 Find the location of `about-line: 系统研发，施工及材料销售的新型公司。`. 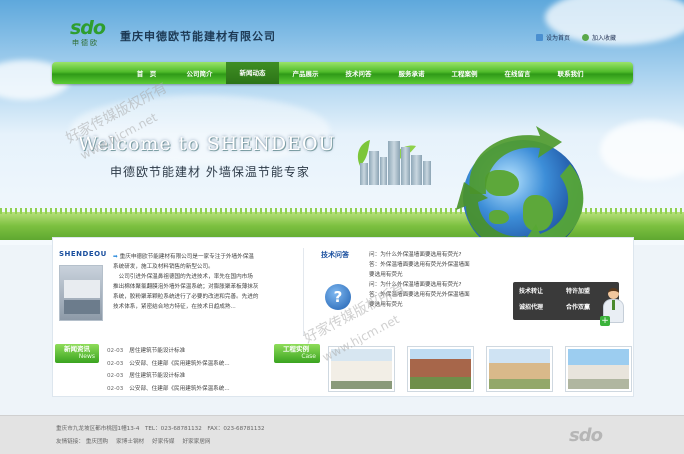

about-line: 系统研发，施工及材料销售的新型公司。 is located at coordinates (163, 267).